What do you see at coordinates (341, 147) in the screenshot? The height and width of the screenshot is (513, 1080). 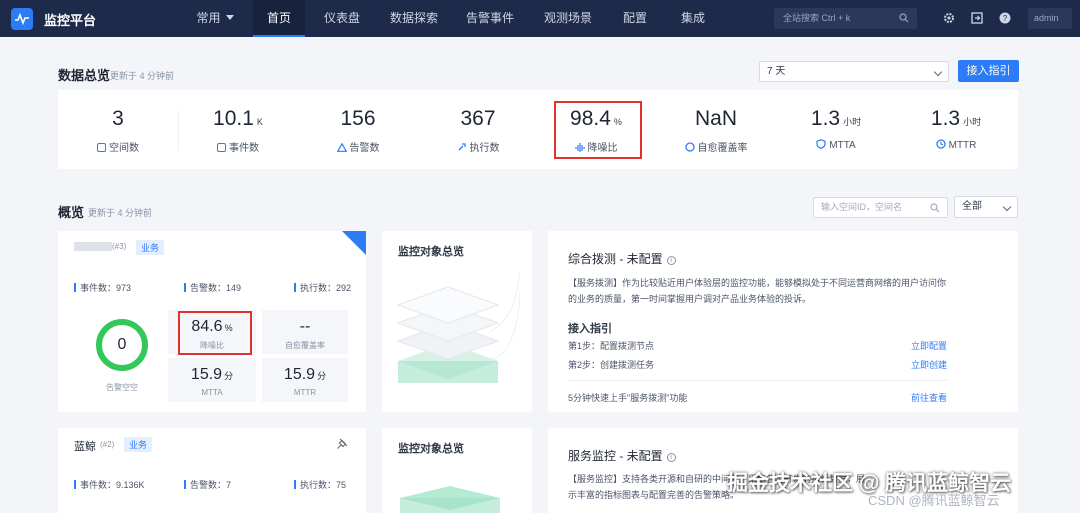 I see `warning-icon` at bounding box center [341, 147].